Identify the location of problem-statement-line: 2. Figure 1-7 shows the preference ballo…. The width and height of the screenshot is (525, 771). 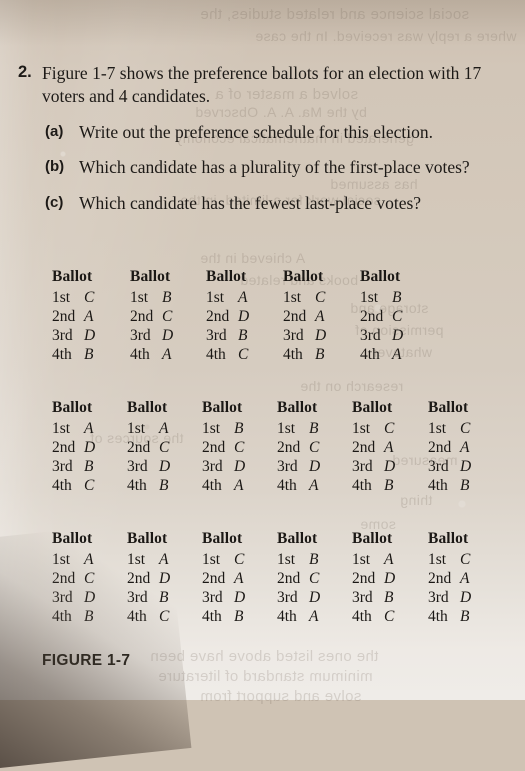
(263, 85).